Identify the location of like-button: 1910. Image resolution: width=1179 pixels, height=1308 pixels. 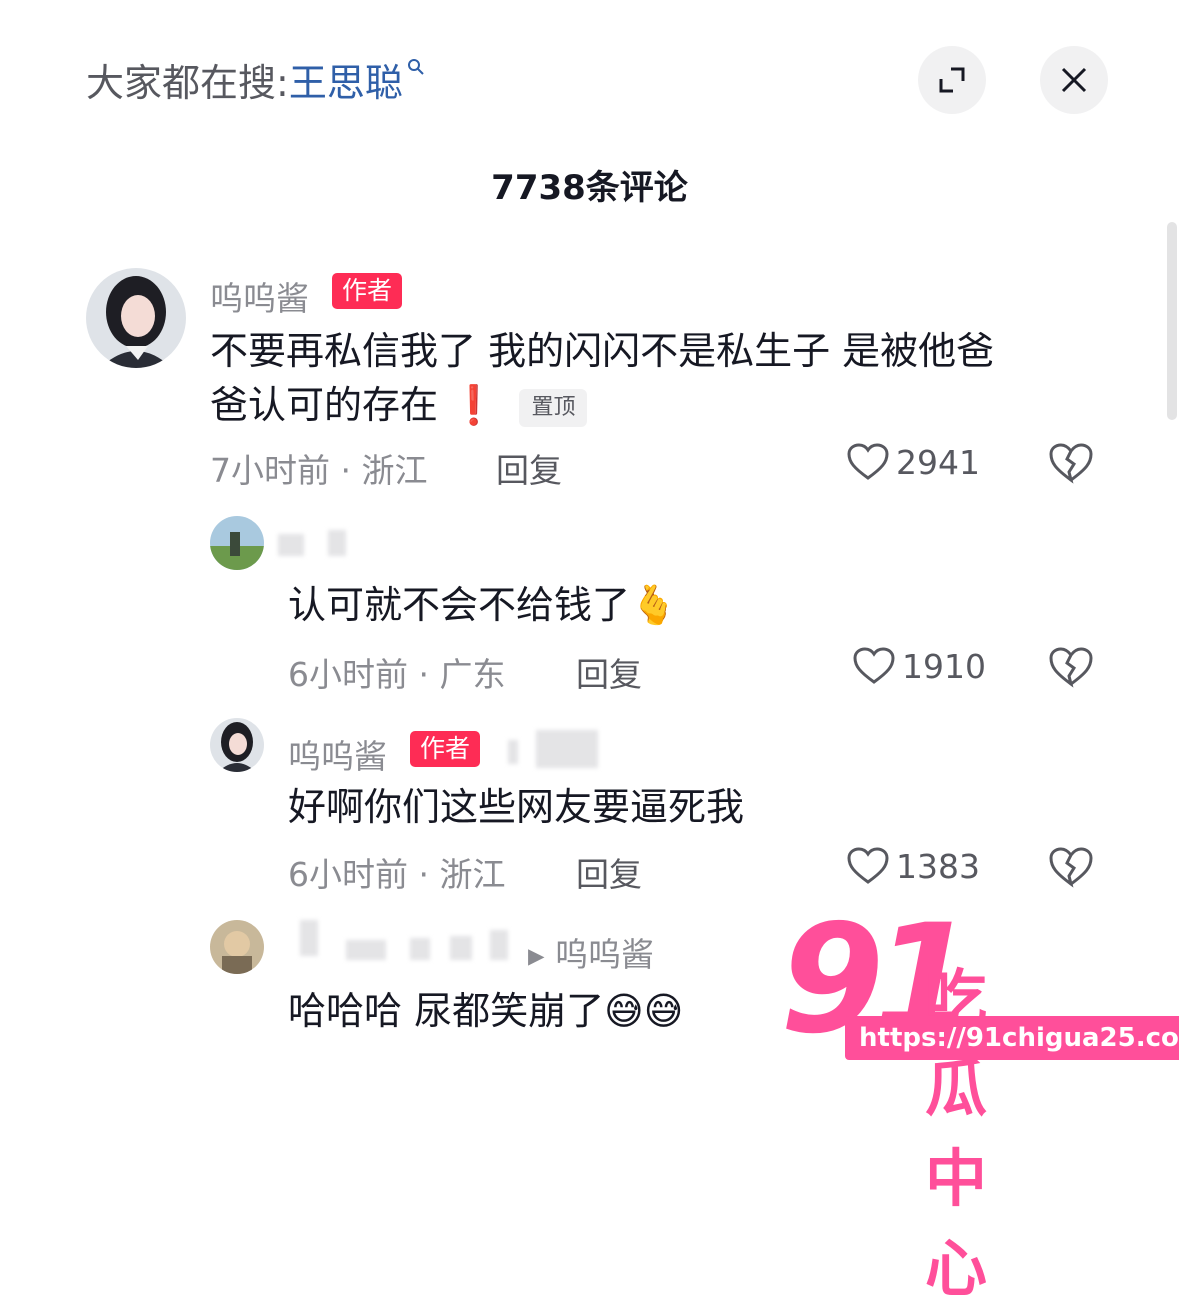
(919, 666).